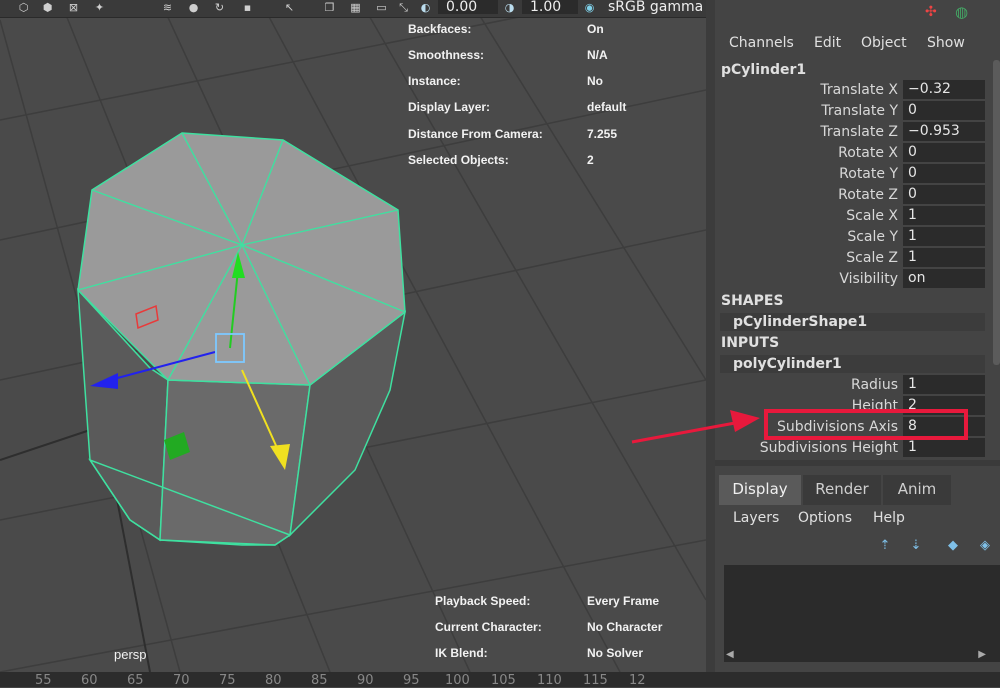 Image resolution: width=1000 pixels, height=688 pixels. I want to click on exposure-icon: ◐, so click(425, 7).